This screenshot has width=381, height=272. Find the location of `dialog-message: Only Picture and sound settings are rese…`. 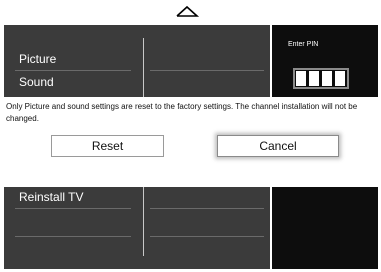

dialog-message: Only Picture and sound settings are rese… is located at coordinates (182, 112).